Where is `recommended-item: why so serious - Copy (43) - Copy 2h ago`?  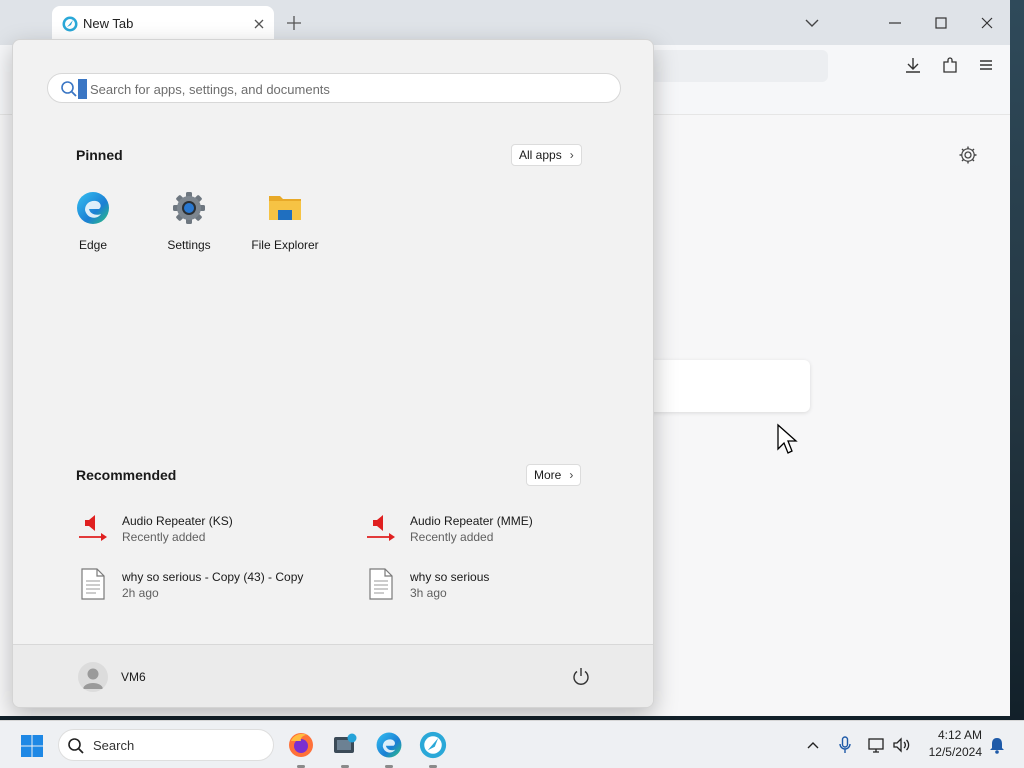 recommended-item: why so serious - Copy (43) - Copy 2h ago is located at coordinates (207, 586).